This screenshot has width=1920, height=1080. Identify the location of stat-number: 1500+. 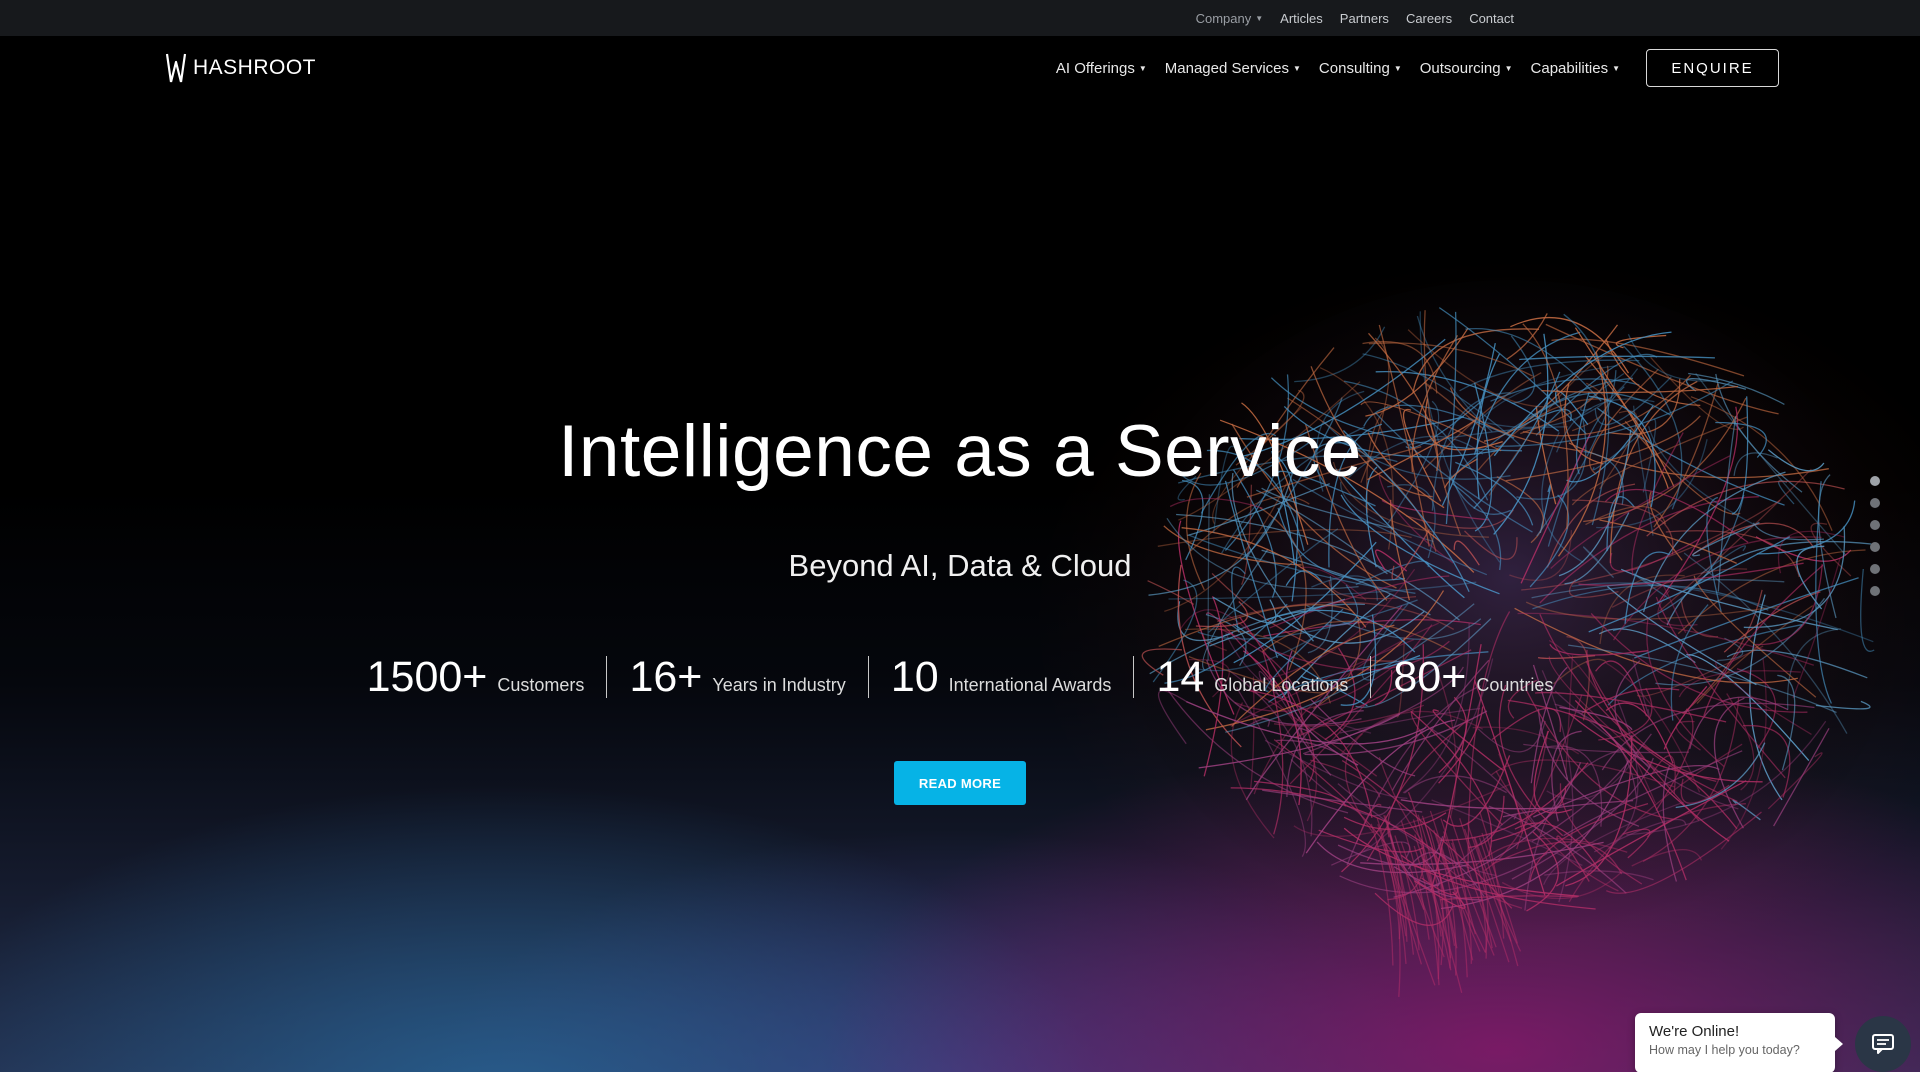
(427, 677).